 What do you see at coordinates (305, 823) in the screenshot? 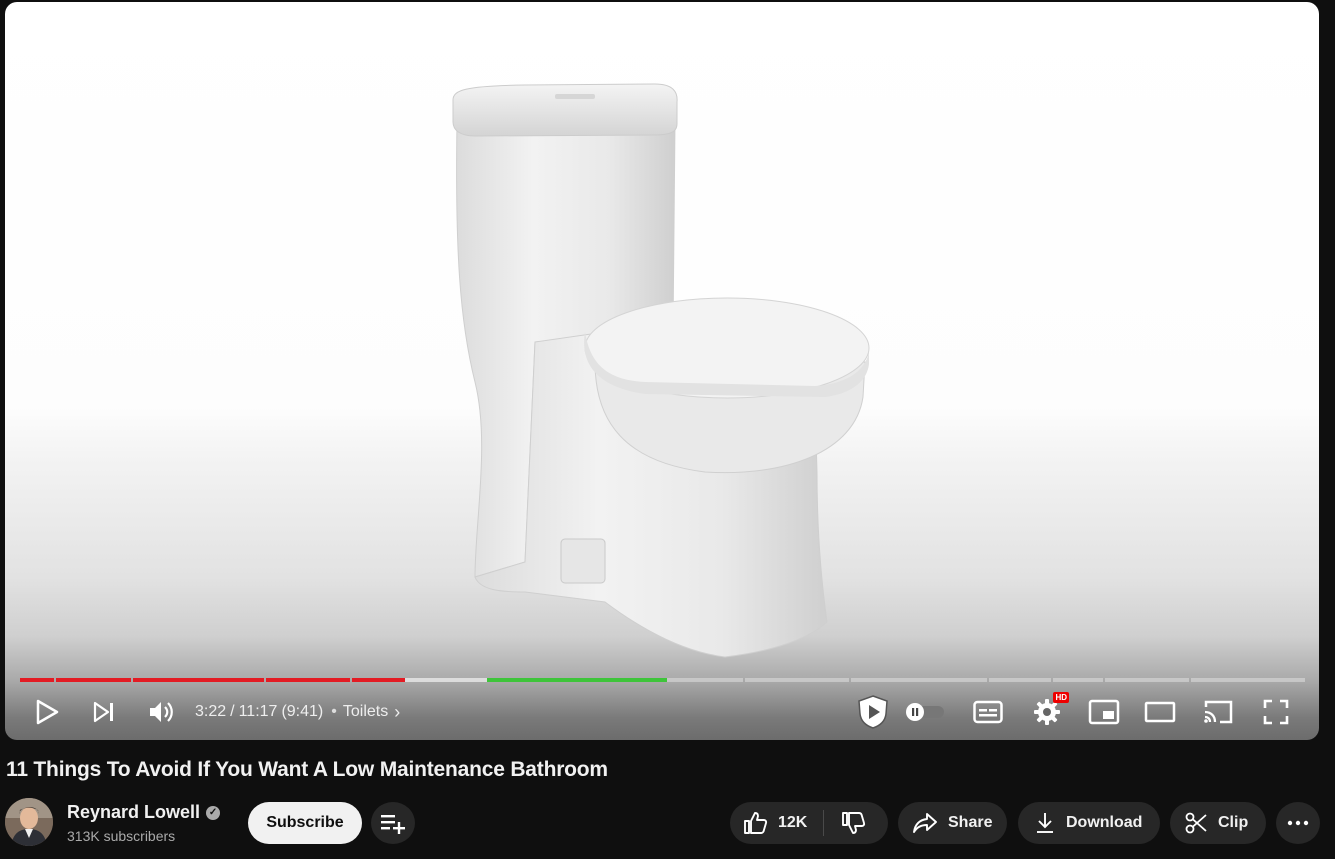
I see `subscribe-button: Subscribe` at bounding box center [305, 823].